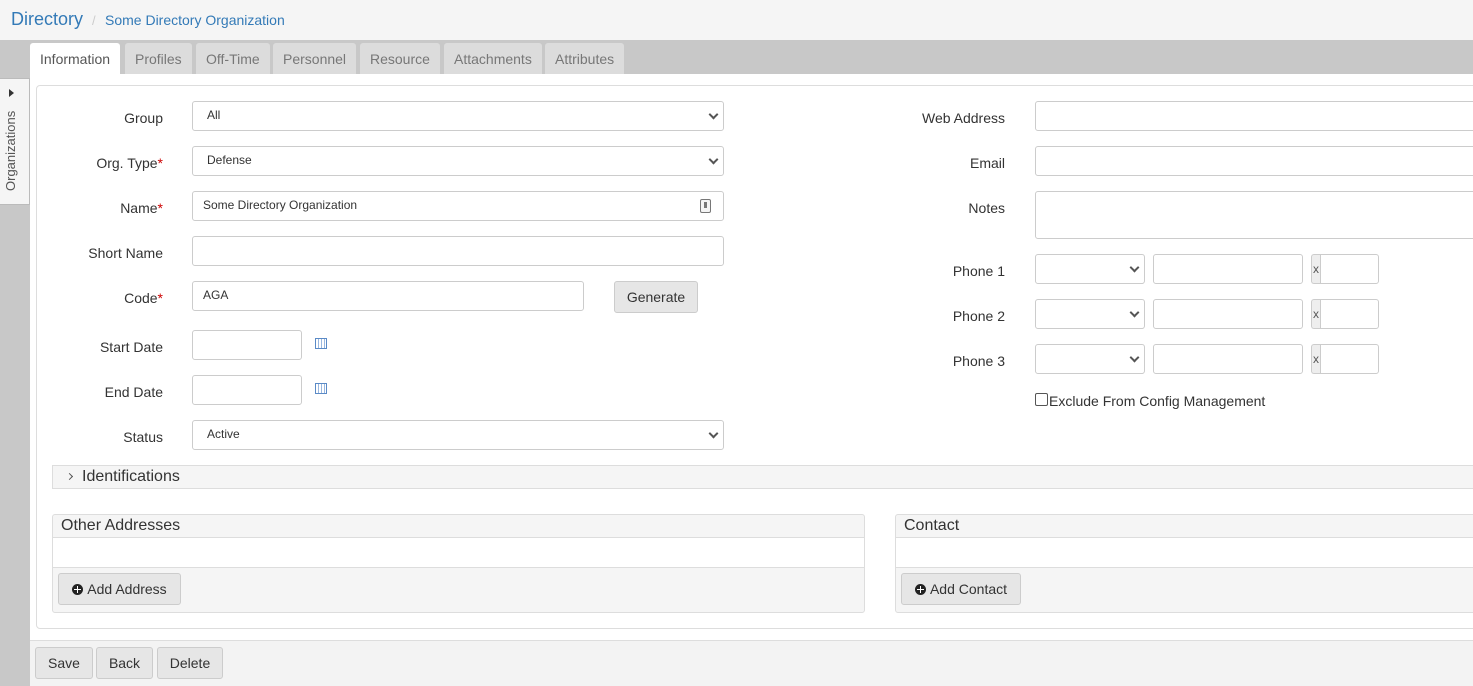 The height and width of the screenshot is (686, 1473). What do you see at coordinates (125, 253) in the screenshot?
I see `short-name-label: Short Name` at bounding box center [125, 253].